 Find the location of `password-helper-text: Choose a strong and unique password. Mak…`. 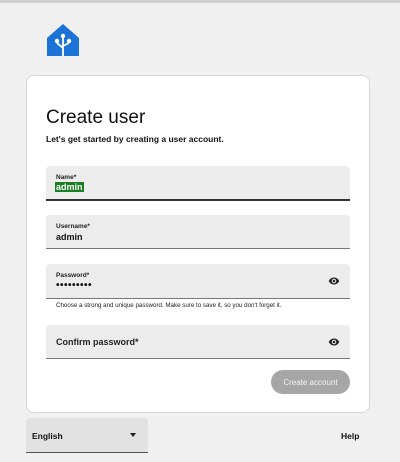

password-helper-text: Choose a strong and unique password. Mak… is located at coordinates (169, 305).